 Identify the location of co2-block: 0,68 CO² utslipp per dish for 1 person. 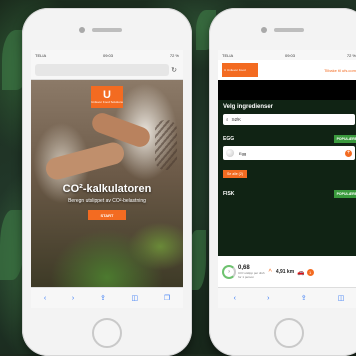
(251, 272).